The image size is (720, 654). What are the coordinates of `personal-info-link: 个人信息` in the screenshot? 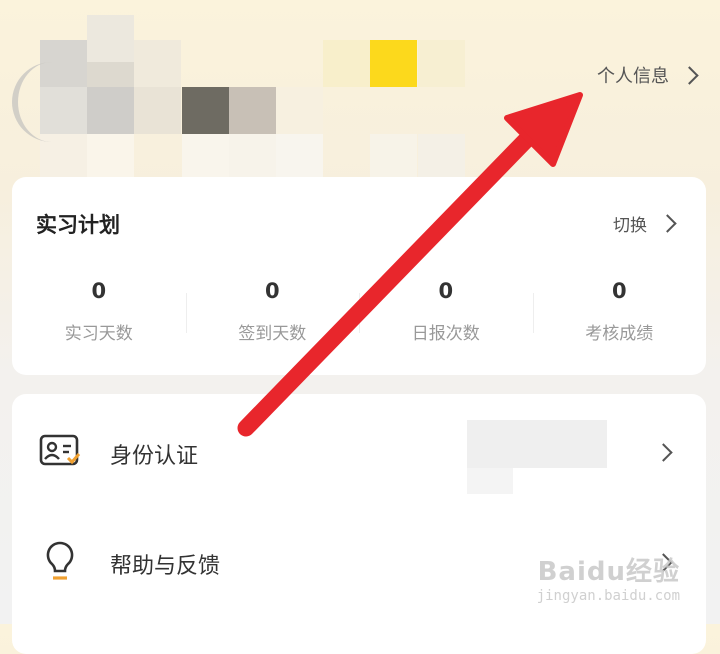 It's located at (648, 75).